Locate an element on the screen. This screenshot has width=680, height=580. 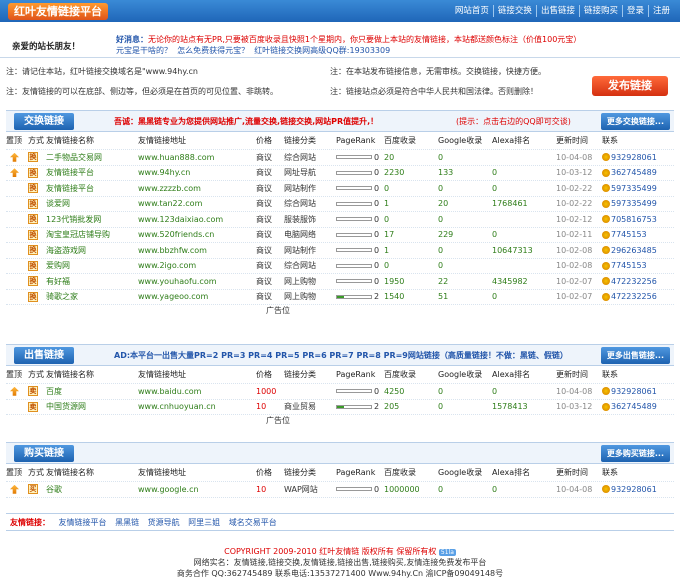
qq-contact: 705816753 is located at coordinates (638, 219).